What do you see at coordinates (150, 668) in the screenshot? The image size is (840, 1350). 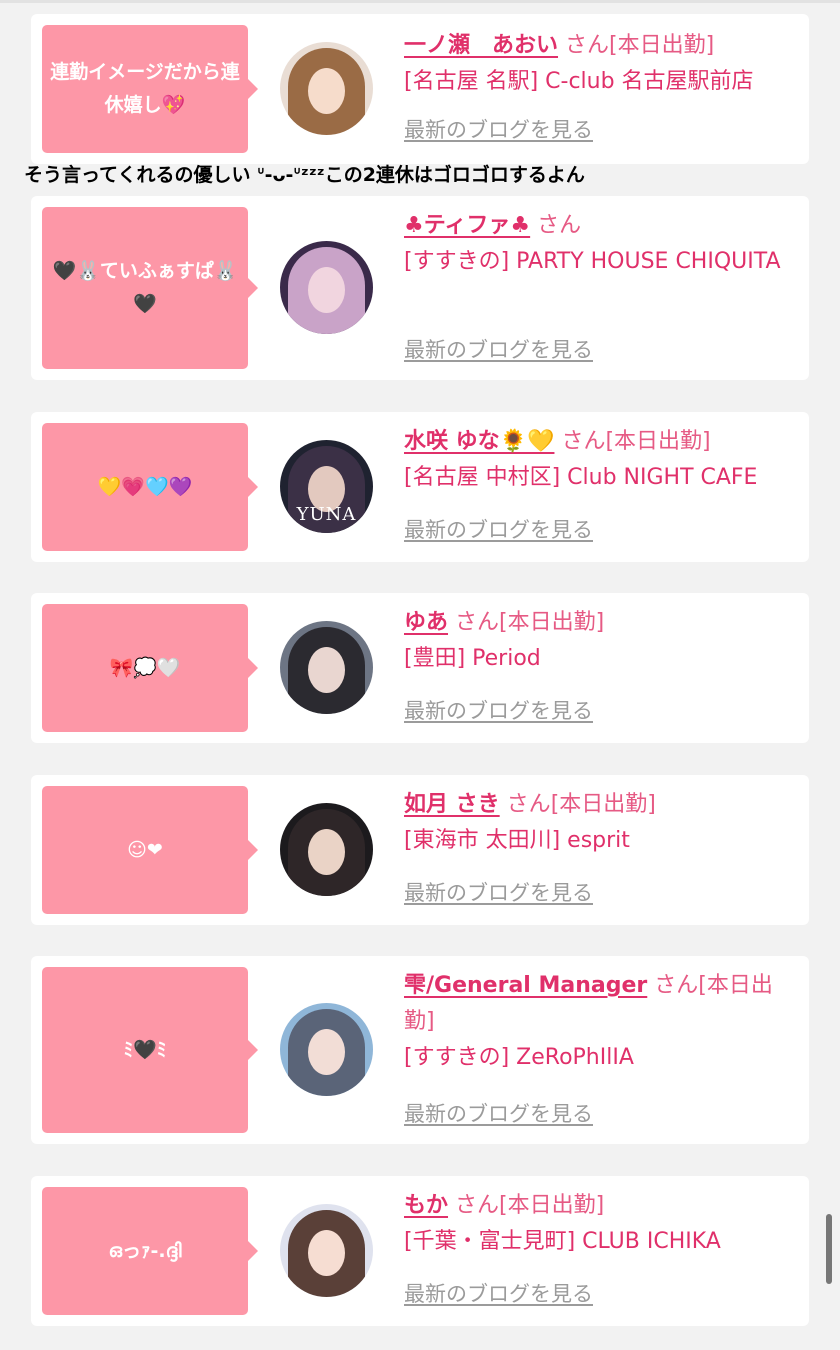 I see `message-bubble: 🎀💭🤍` at bounding box center [150, 668].